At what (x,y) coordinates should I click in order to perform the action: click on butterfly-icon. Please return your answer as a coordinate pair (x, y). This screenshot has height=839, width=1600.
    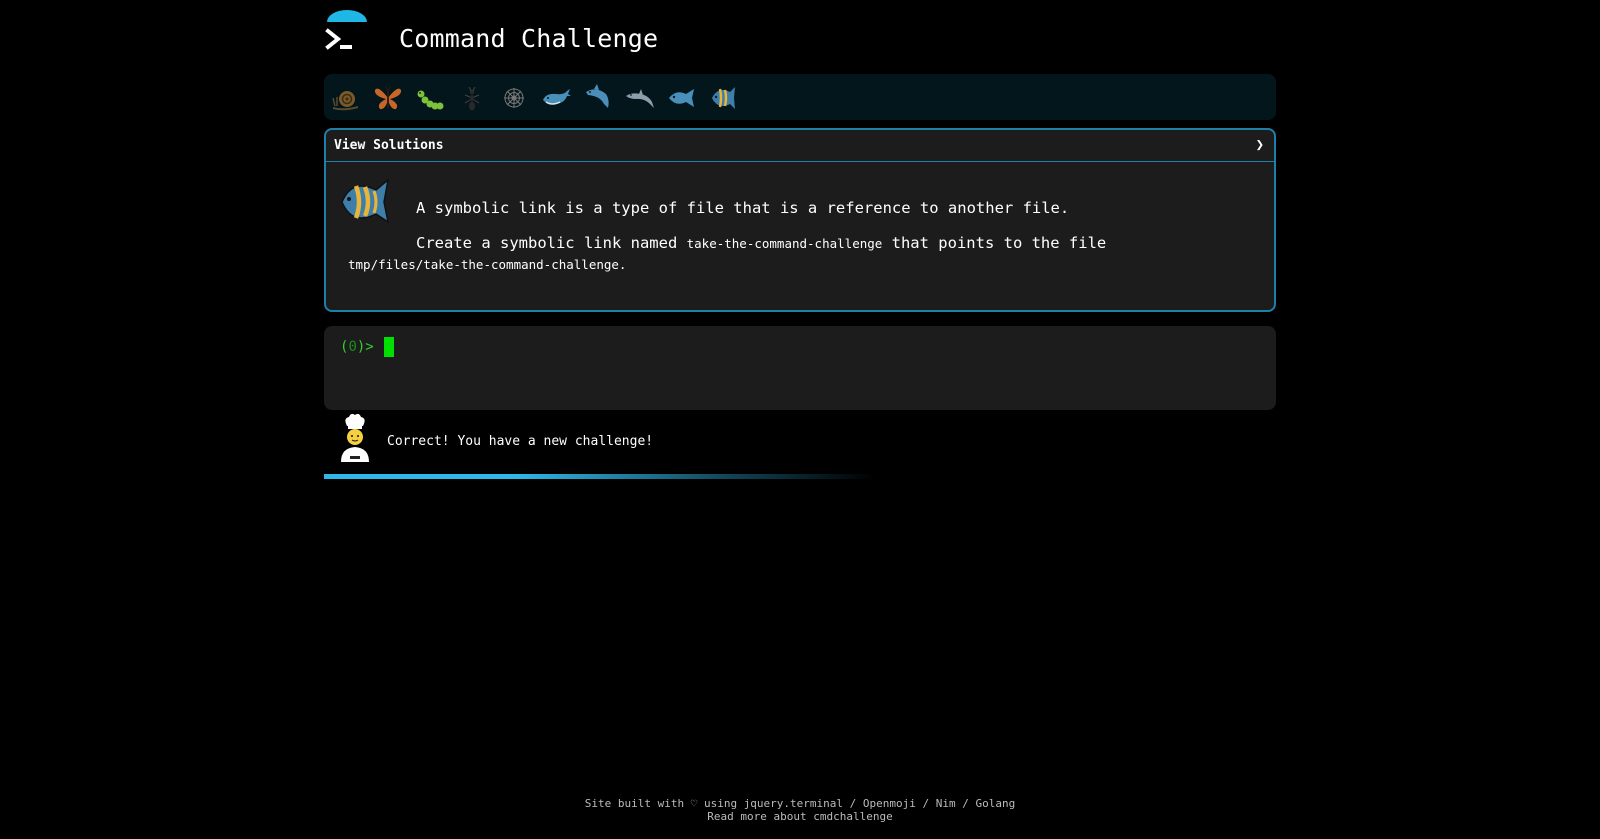
    Looking at the image, I should click on (388, 98).